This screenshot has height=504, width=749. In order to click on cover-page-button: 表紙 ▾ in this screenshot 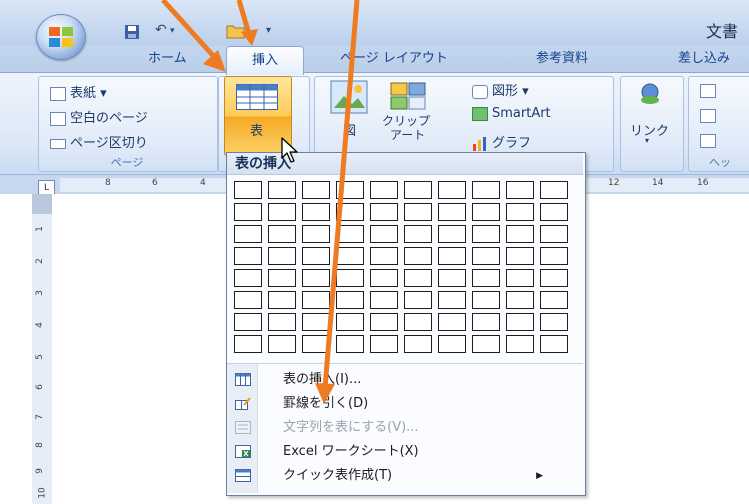, I will do `click(78, 91)`.